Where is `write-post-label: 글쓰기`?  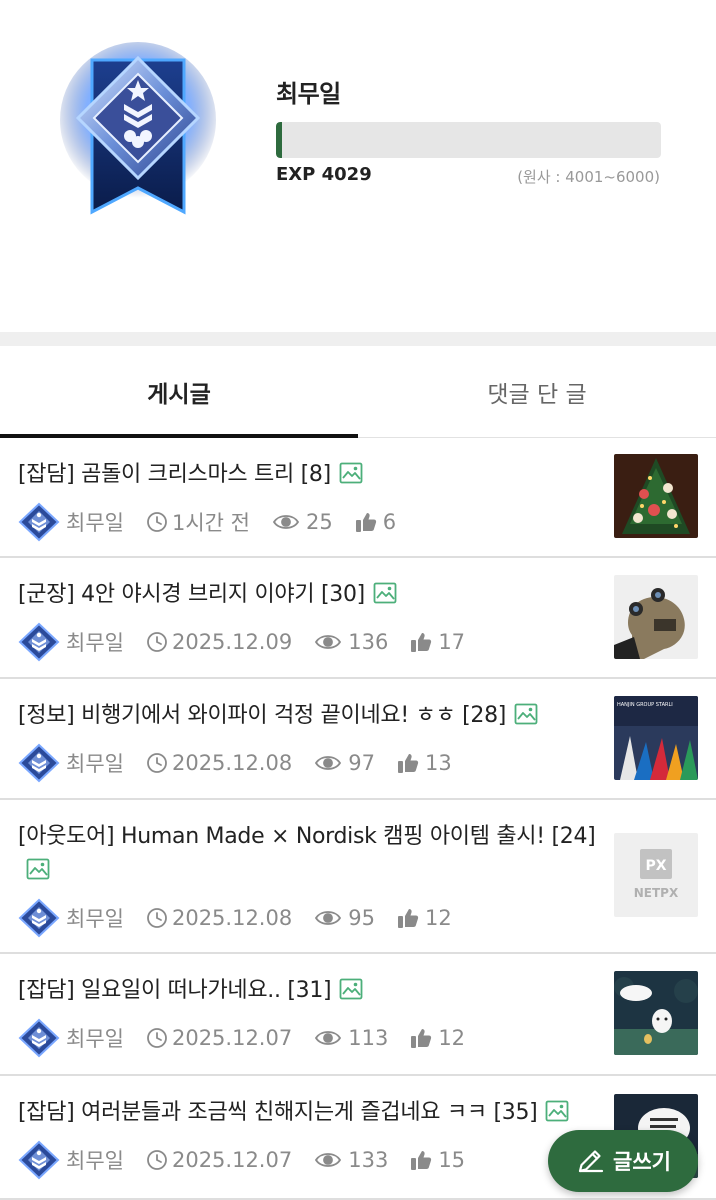
write-post-label: 글쓰기 is located at coordinates (642, 1162).